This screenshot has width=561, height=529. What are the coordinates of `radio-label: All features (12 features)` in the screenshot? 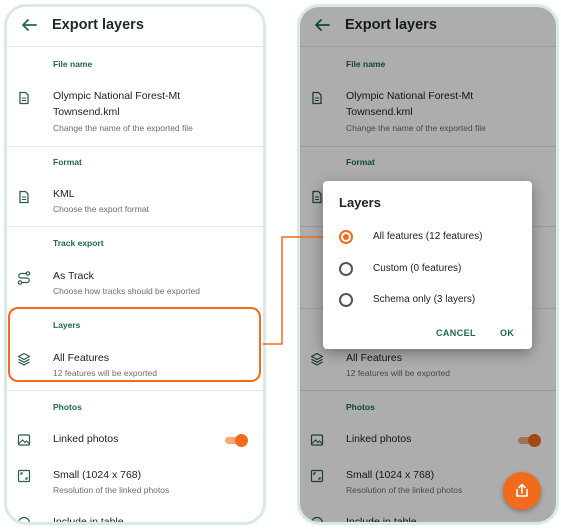 It's located at (428, 236).